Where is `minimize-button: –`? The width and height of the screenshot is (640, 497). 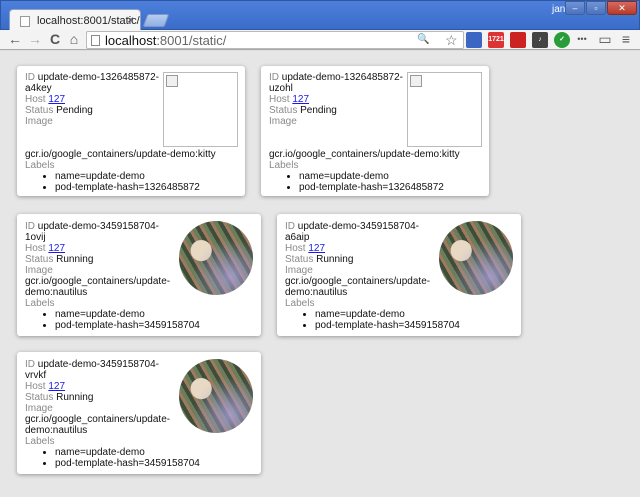 minimize-button: – is located at coordinates (575, 8).